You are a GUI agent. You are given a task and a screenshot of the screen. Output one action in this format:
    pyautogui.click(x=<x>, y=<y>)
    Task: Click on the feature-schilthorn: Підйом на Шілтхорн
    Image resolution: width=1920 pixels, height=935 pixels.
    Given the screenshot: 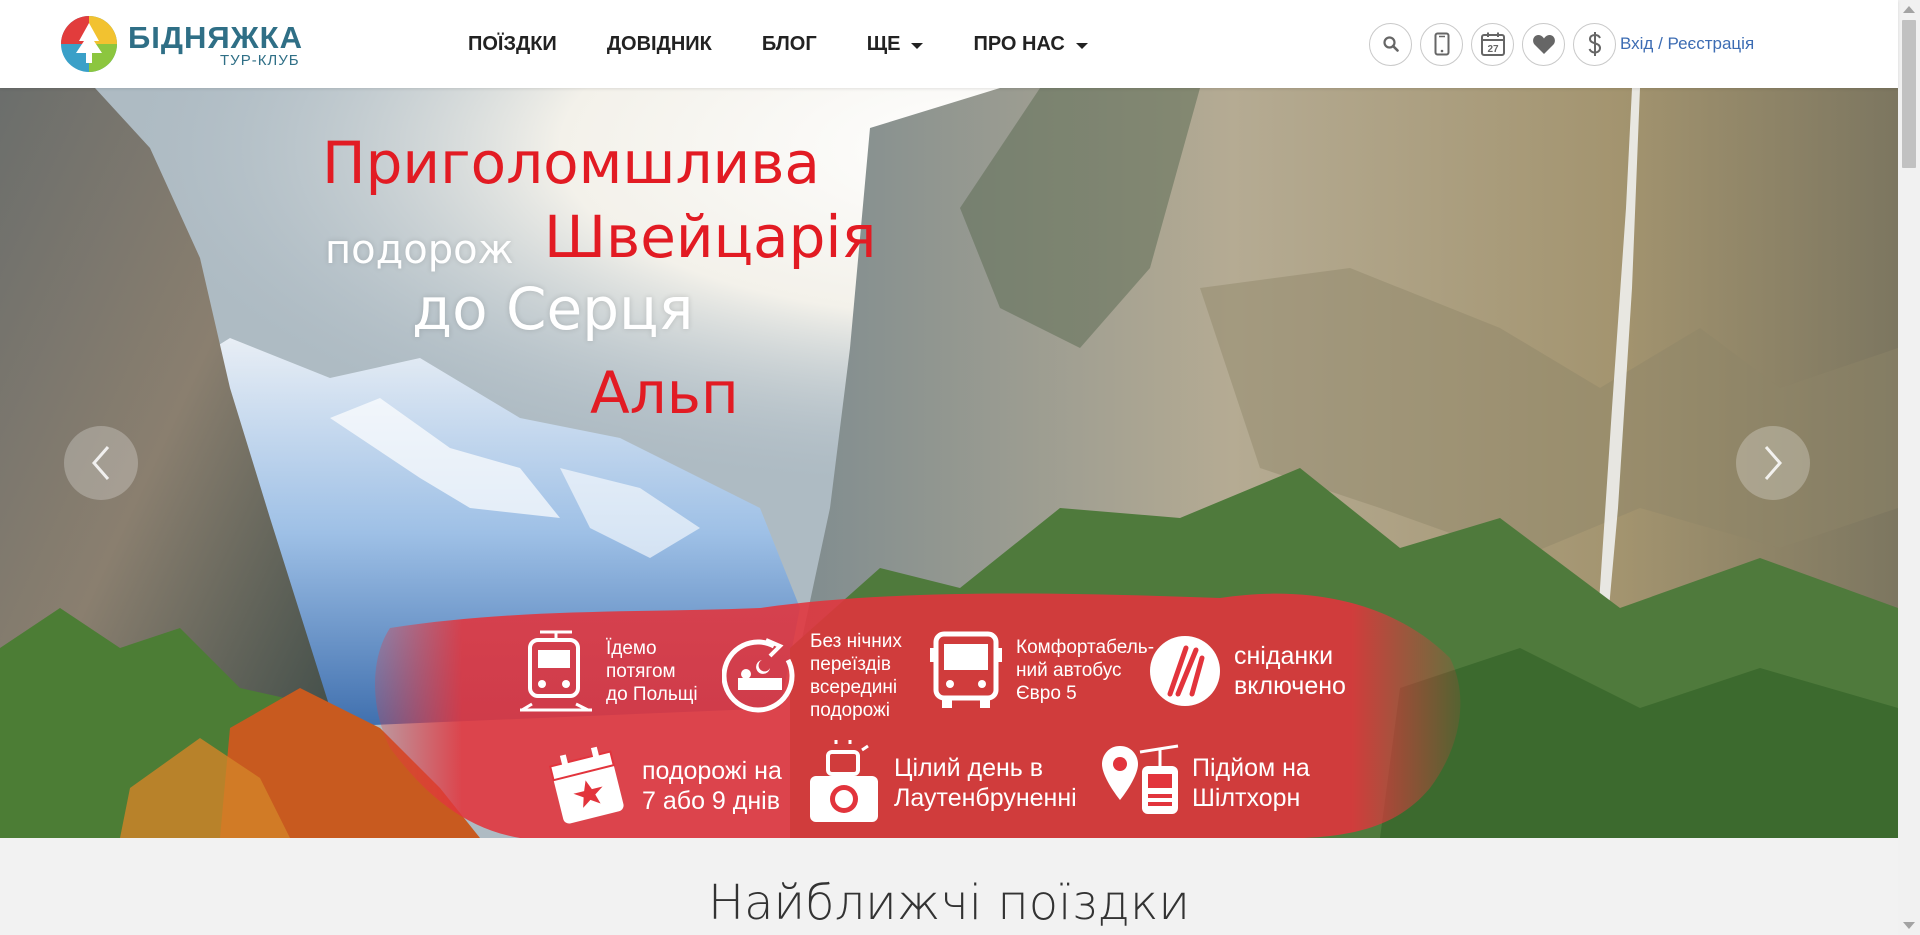 What is the action you would take?
    pyautogui.click(x=1205, y=783)
    